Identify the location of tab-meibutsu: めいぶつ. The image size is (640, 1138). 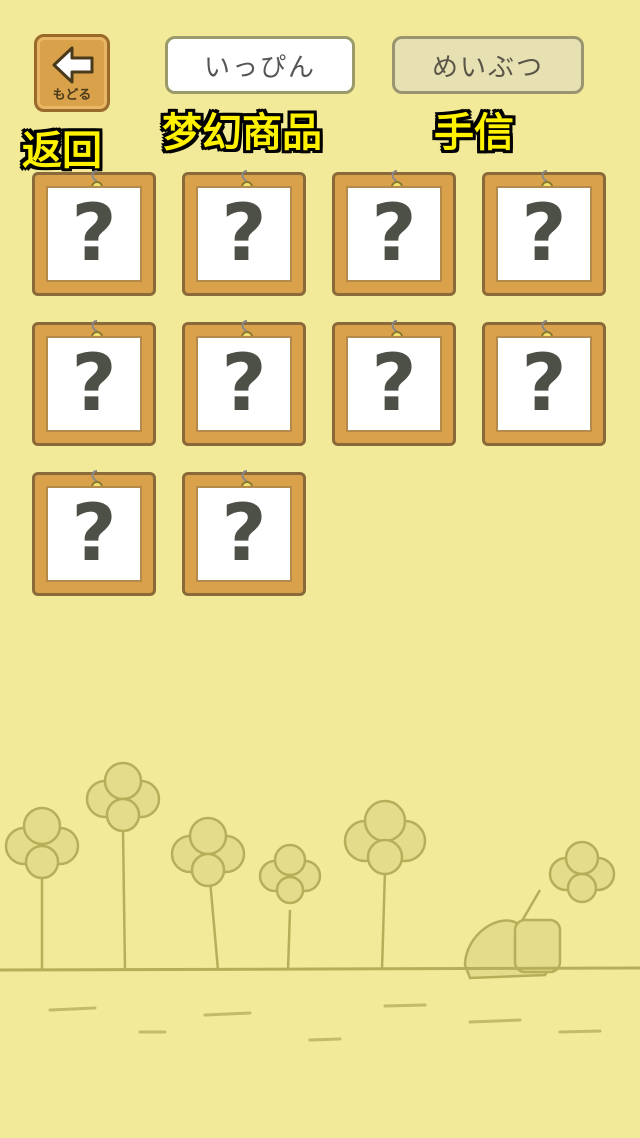
(488, 65).